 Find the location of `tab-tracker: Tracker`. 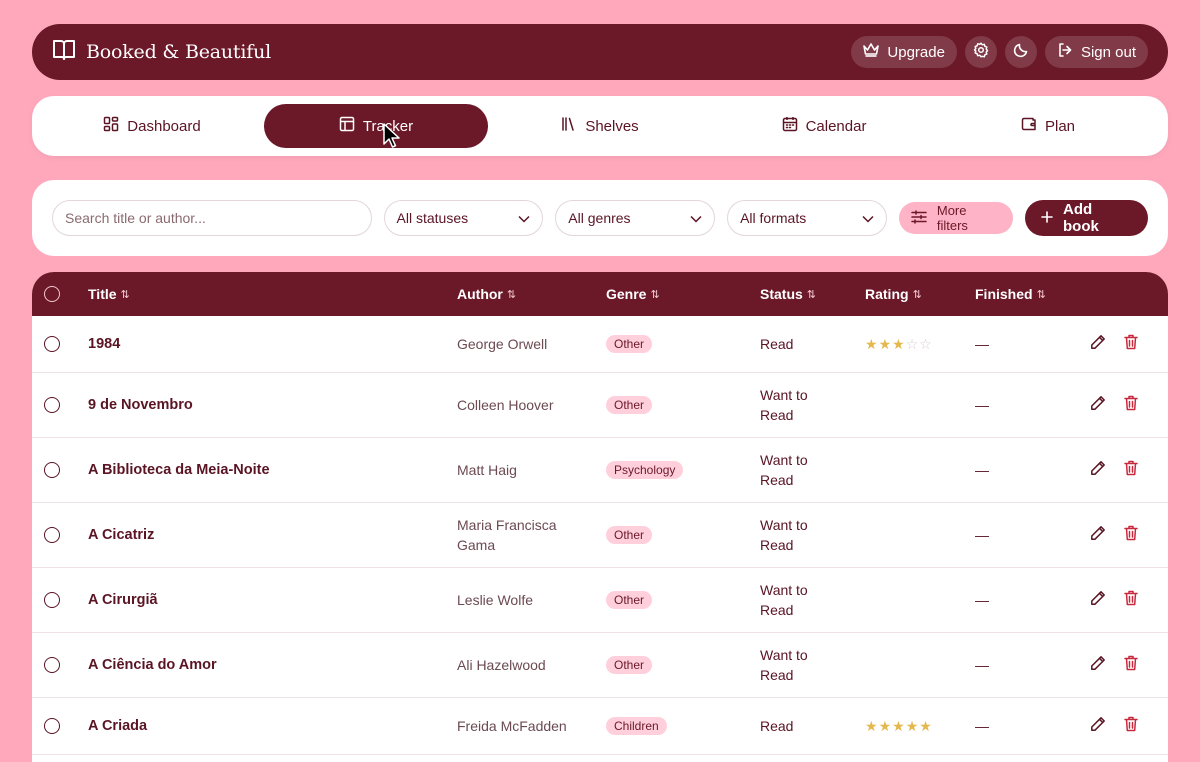

tab-tracker: Tracker is located at coordinates (376, 126).